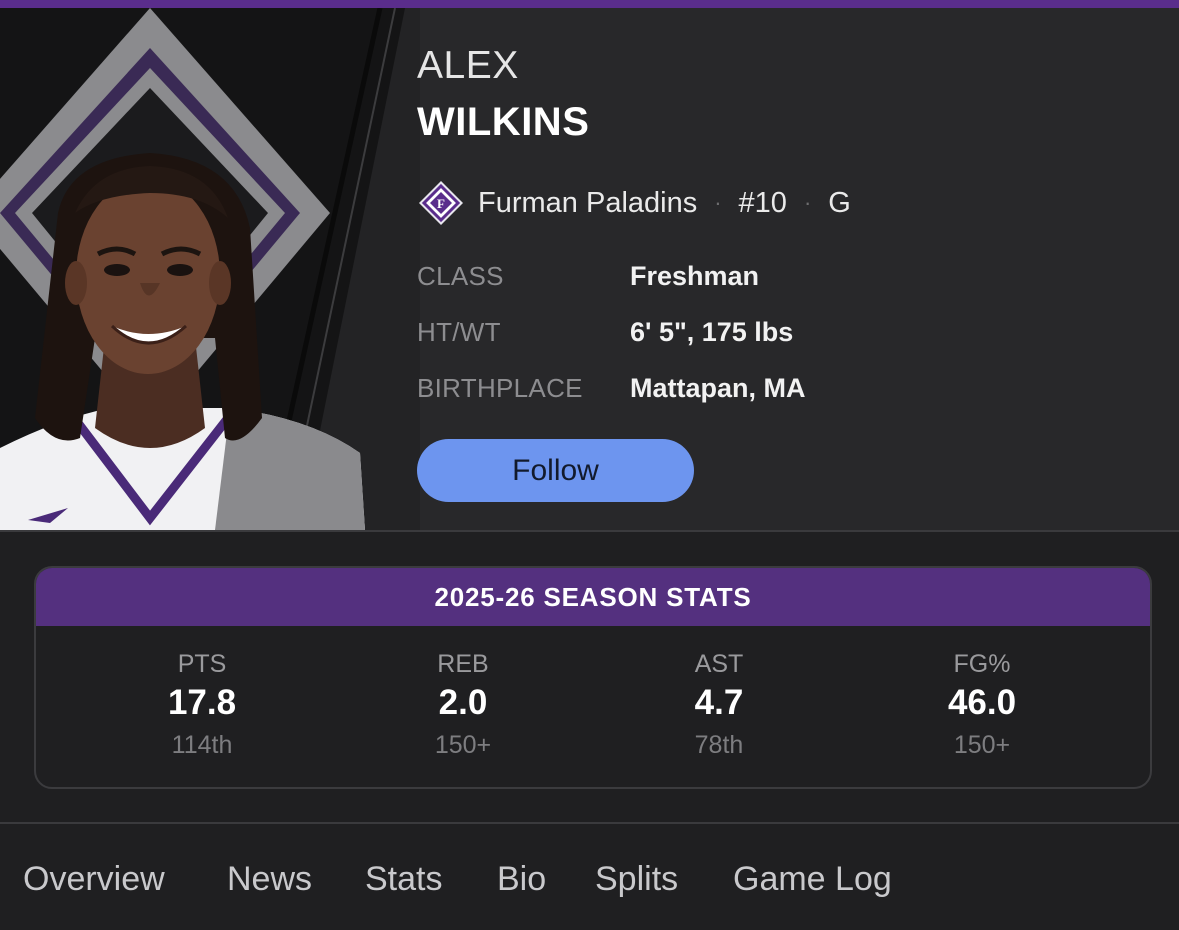  What do you see at coordinates (767, 276) in the screenshot?
I see `attribute-row-class: CLASS Freshman` at bounding box center [767, 276].